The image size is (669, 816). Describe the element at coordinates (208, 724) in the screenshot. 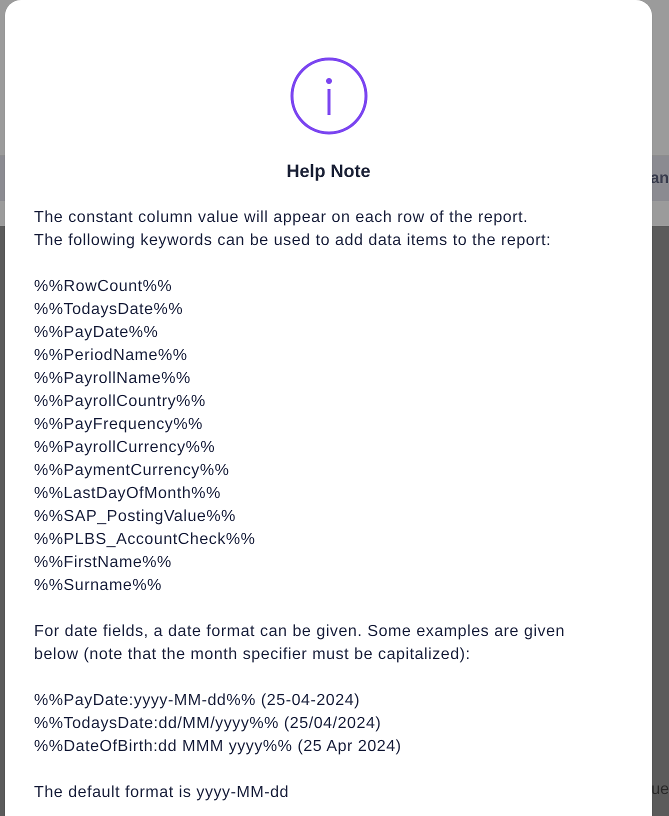

I see `example-text: %%TodaysDate:dd/MM/yyyy%% (25/04/2024)` at that location.